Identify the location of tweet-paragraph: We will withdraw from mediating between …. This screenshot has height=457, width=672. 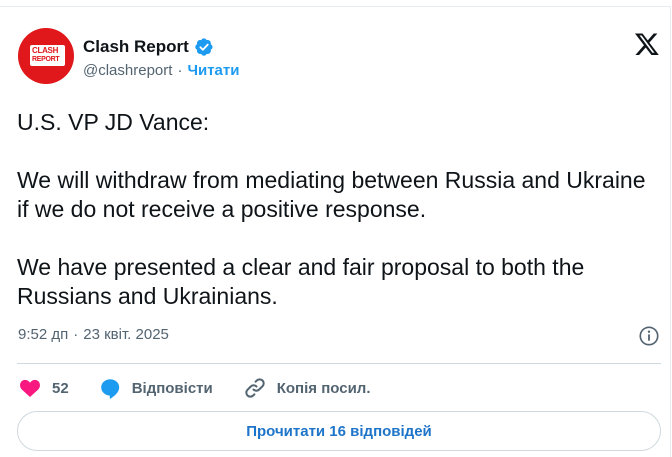
(331, 194).